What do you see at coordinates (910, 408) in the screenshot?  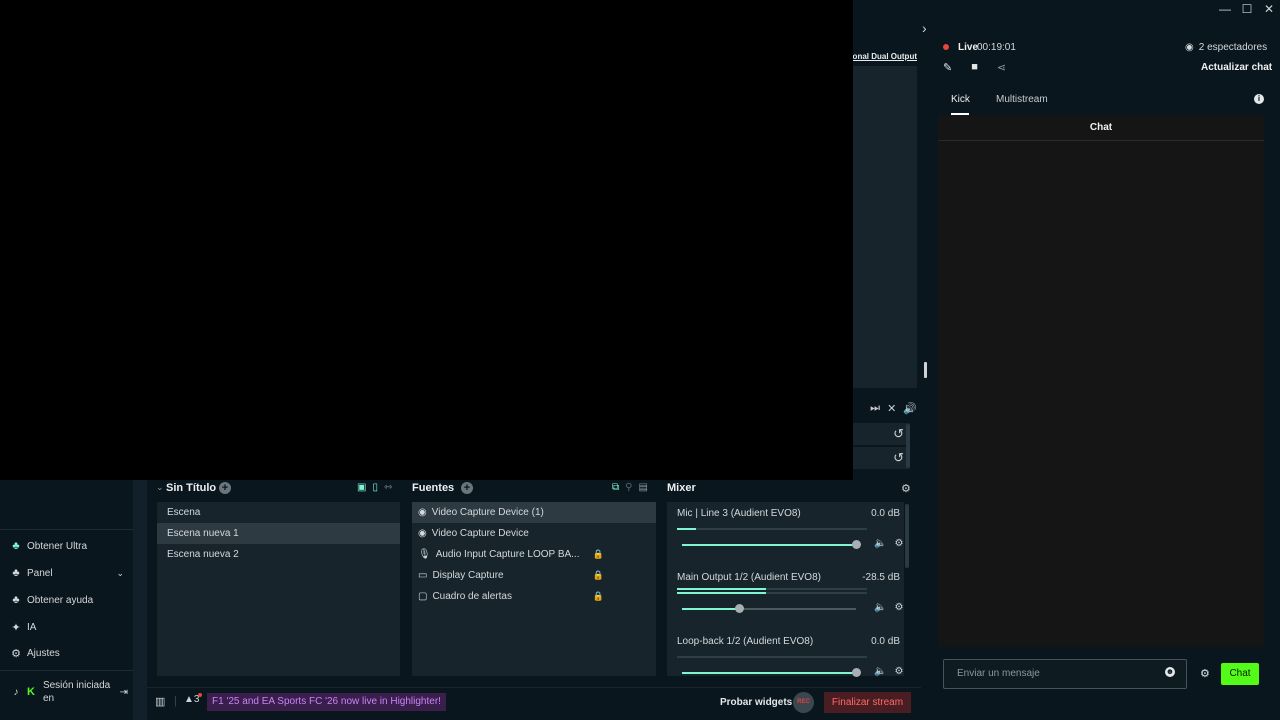 I see `speaker-icon: 🔊` at bounding box center [910, 408].